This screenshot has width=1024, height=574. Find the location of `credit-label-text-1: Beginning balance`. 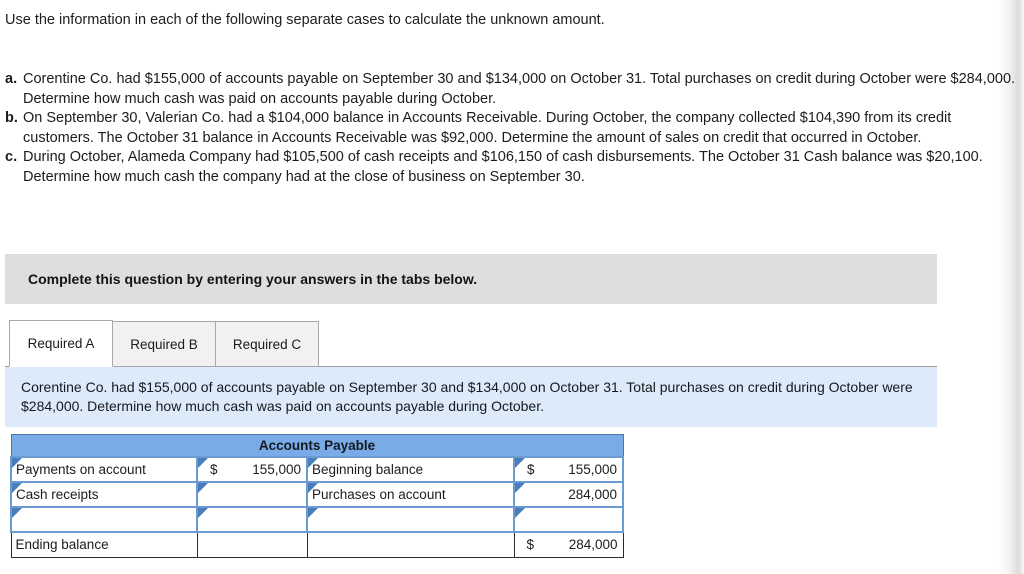

credit-label-text-1: Beginning balance is located at coordinates (368, 469).